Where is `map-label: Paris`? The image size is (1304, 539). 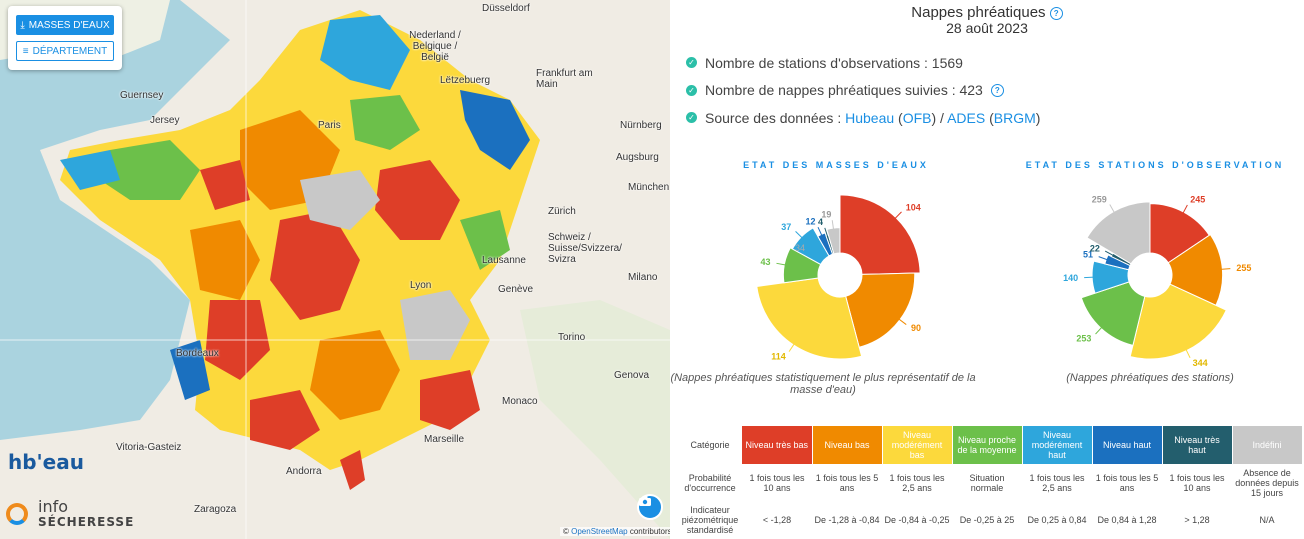 map-label: Paris is located at coordinates (329, 125).